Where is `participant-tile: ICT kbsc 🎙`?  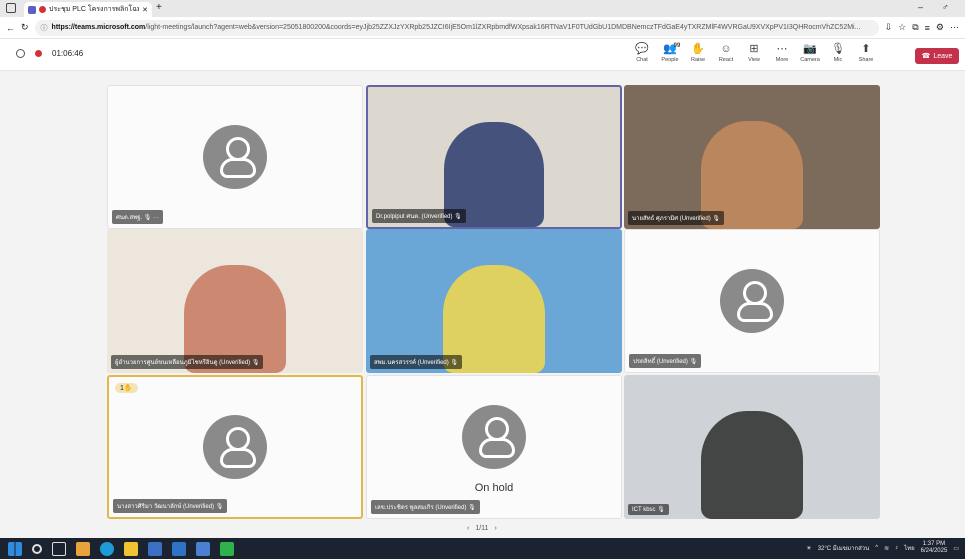
participant-tile: ICT kbsc 🎙 is located at coordinates (752, 447).